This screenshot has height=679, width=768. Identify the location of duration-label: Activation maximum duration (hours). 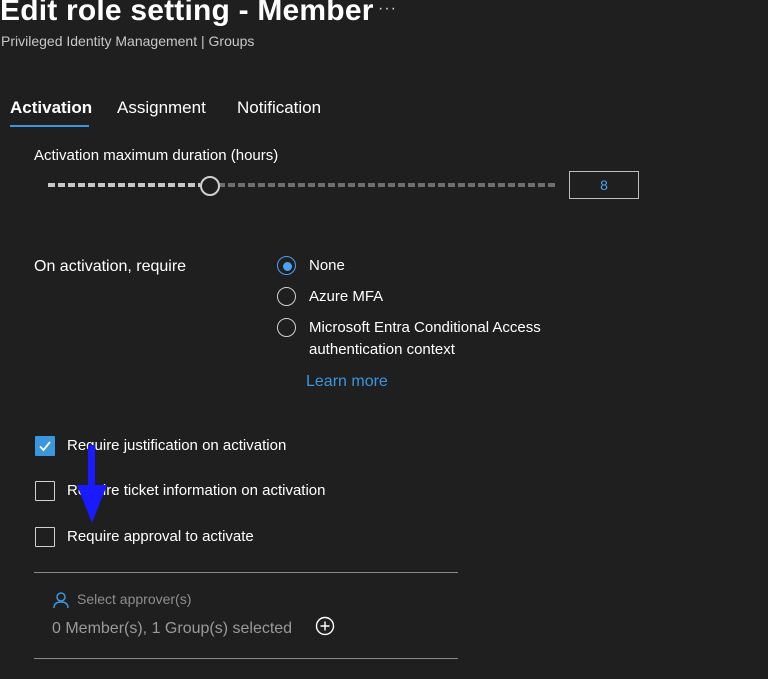
(156, 155).